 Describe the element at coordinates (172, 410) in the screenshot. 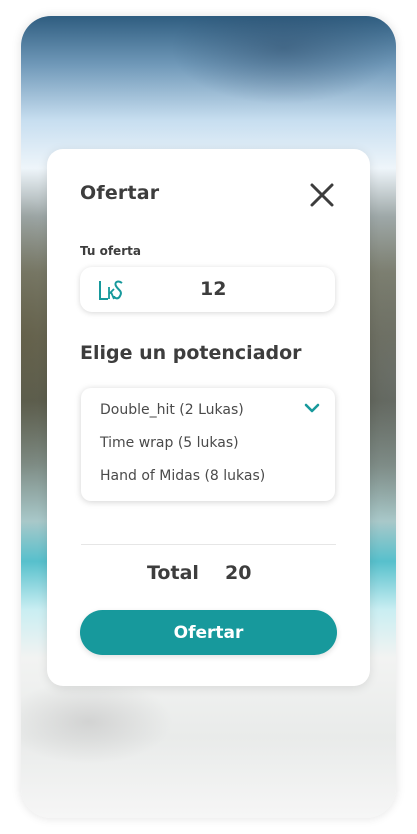

I see `dropdown-option-double-hit: Double_hit (2 Lukas)` at that location.